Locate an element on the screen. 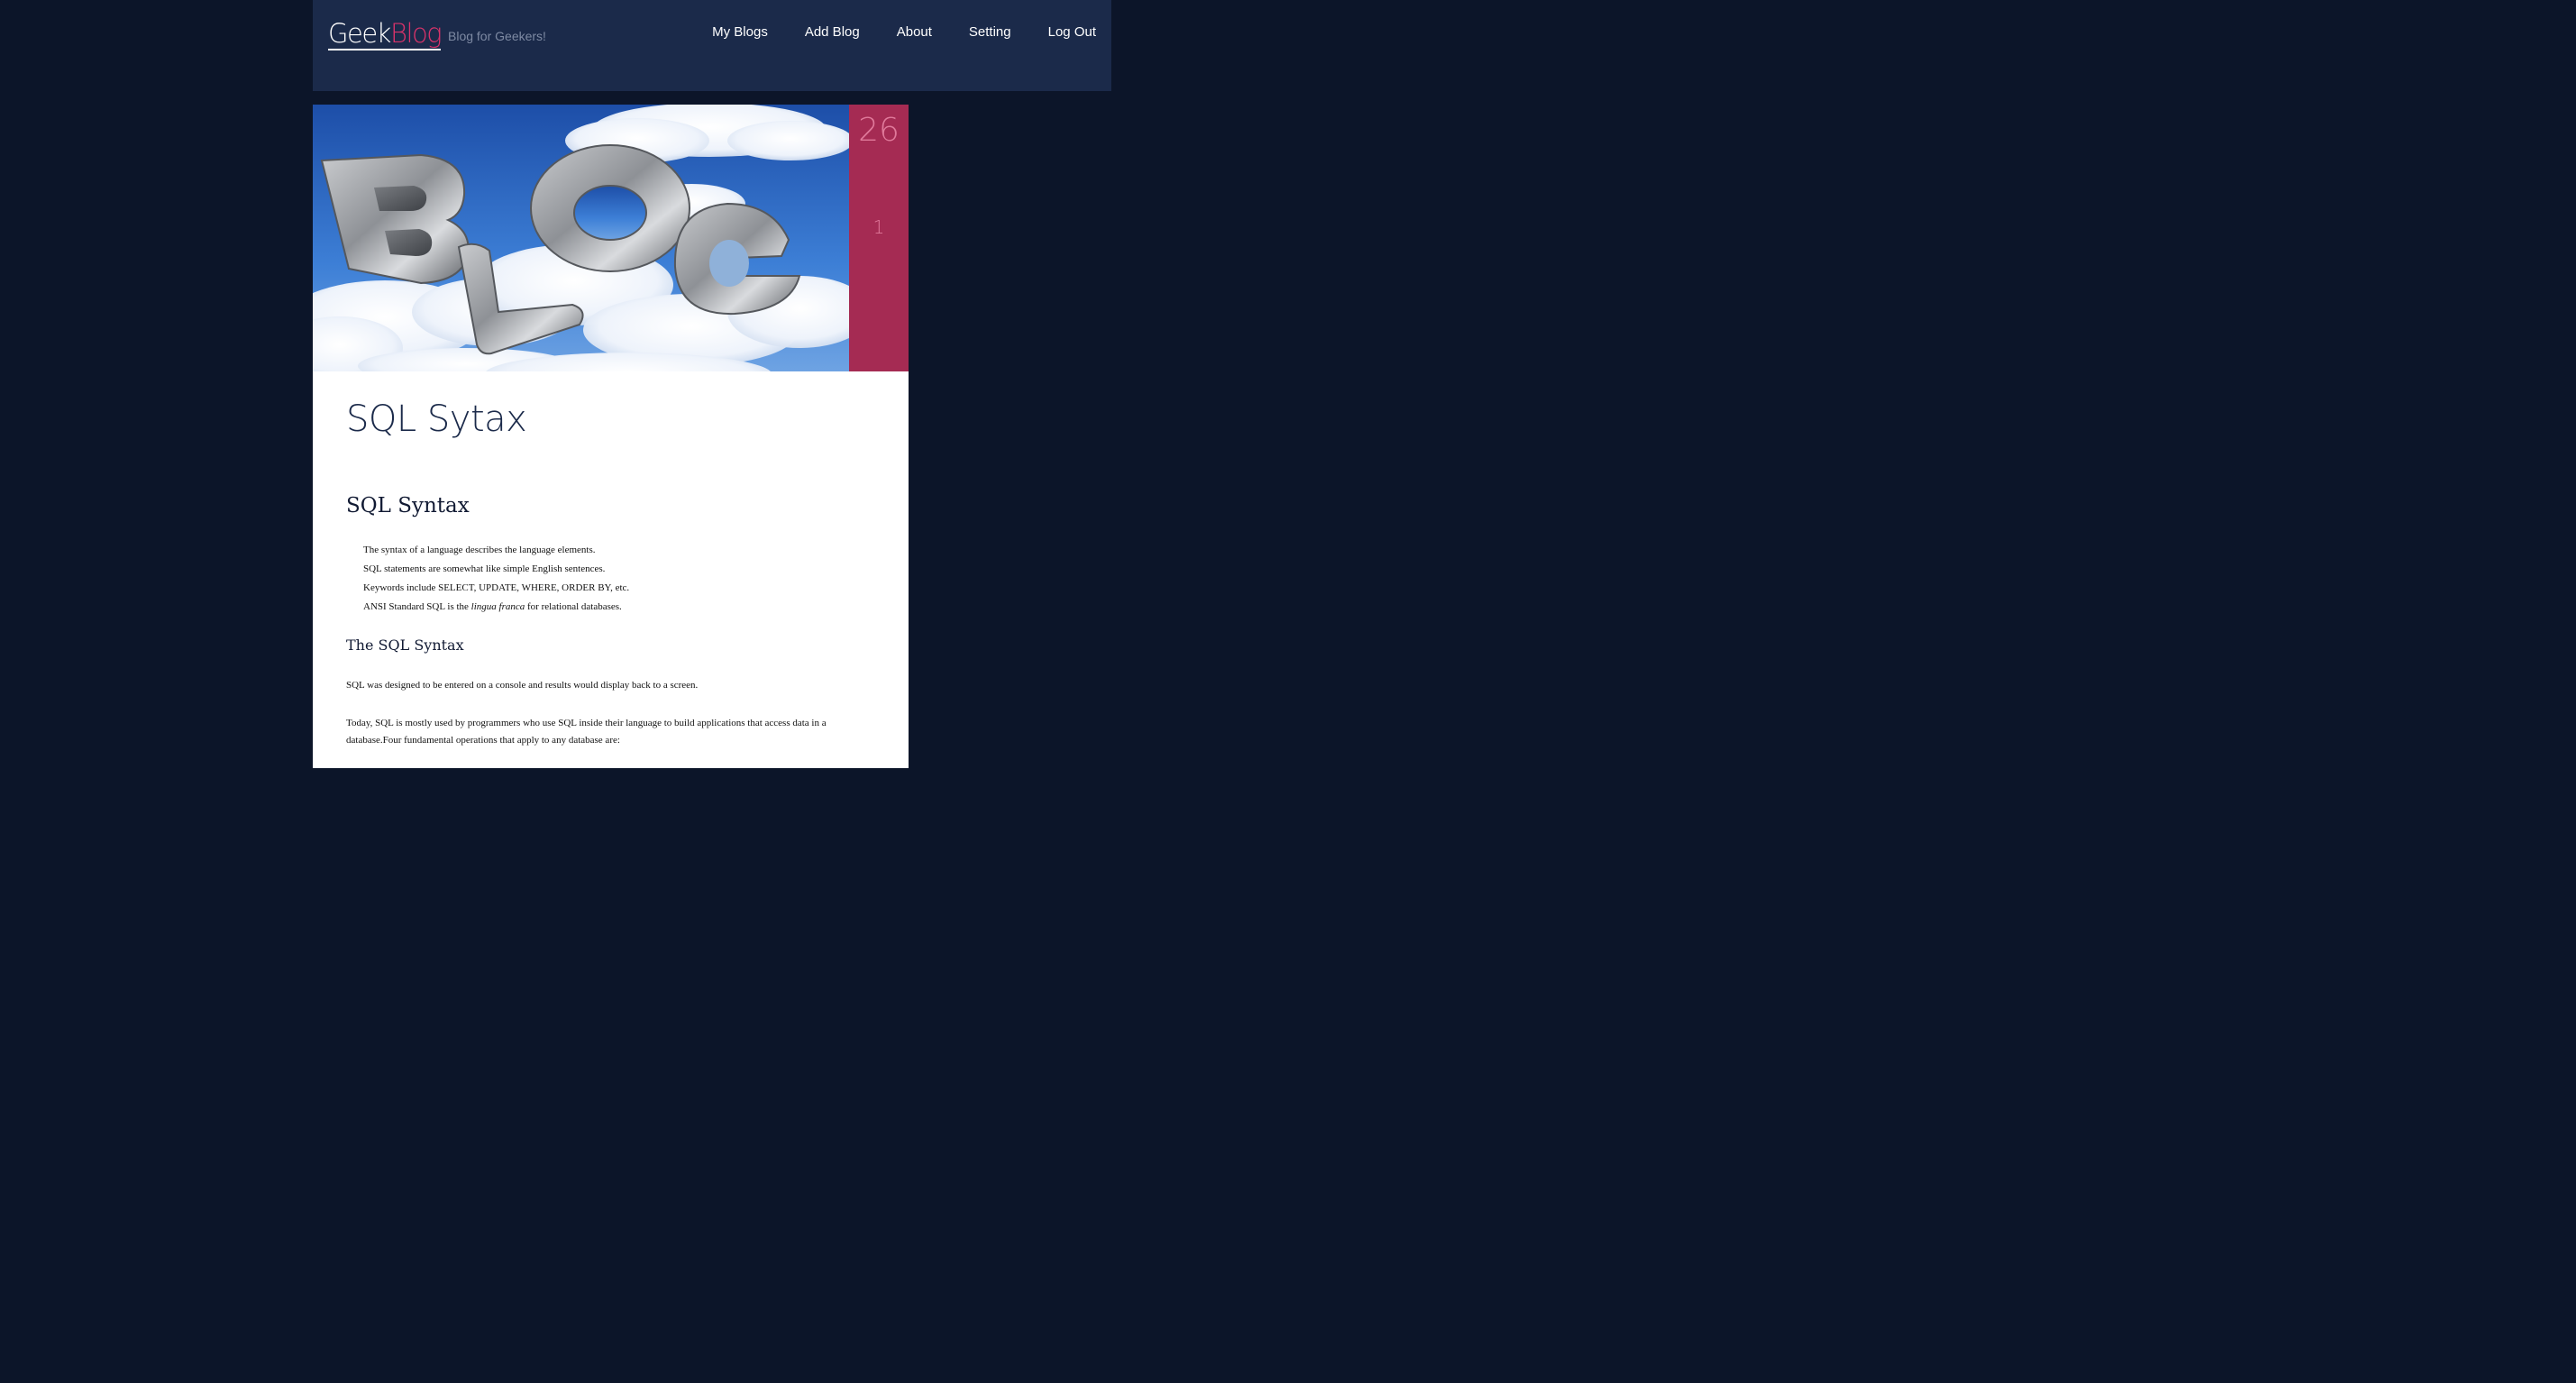 The width and height of the screenshot is (2576, 1383). nav-about: About is located at coordinates (914, 32).